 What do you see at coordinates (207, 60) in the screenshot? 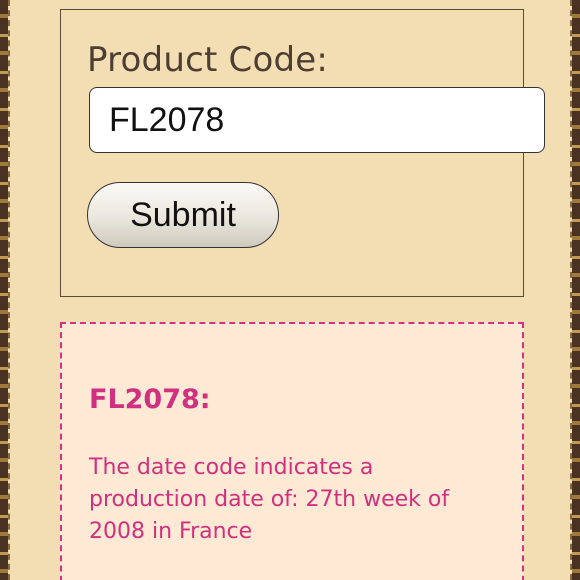
I see `product-code-label: Product Code:` at bounding box center [207, 60].